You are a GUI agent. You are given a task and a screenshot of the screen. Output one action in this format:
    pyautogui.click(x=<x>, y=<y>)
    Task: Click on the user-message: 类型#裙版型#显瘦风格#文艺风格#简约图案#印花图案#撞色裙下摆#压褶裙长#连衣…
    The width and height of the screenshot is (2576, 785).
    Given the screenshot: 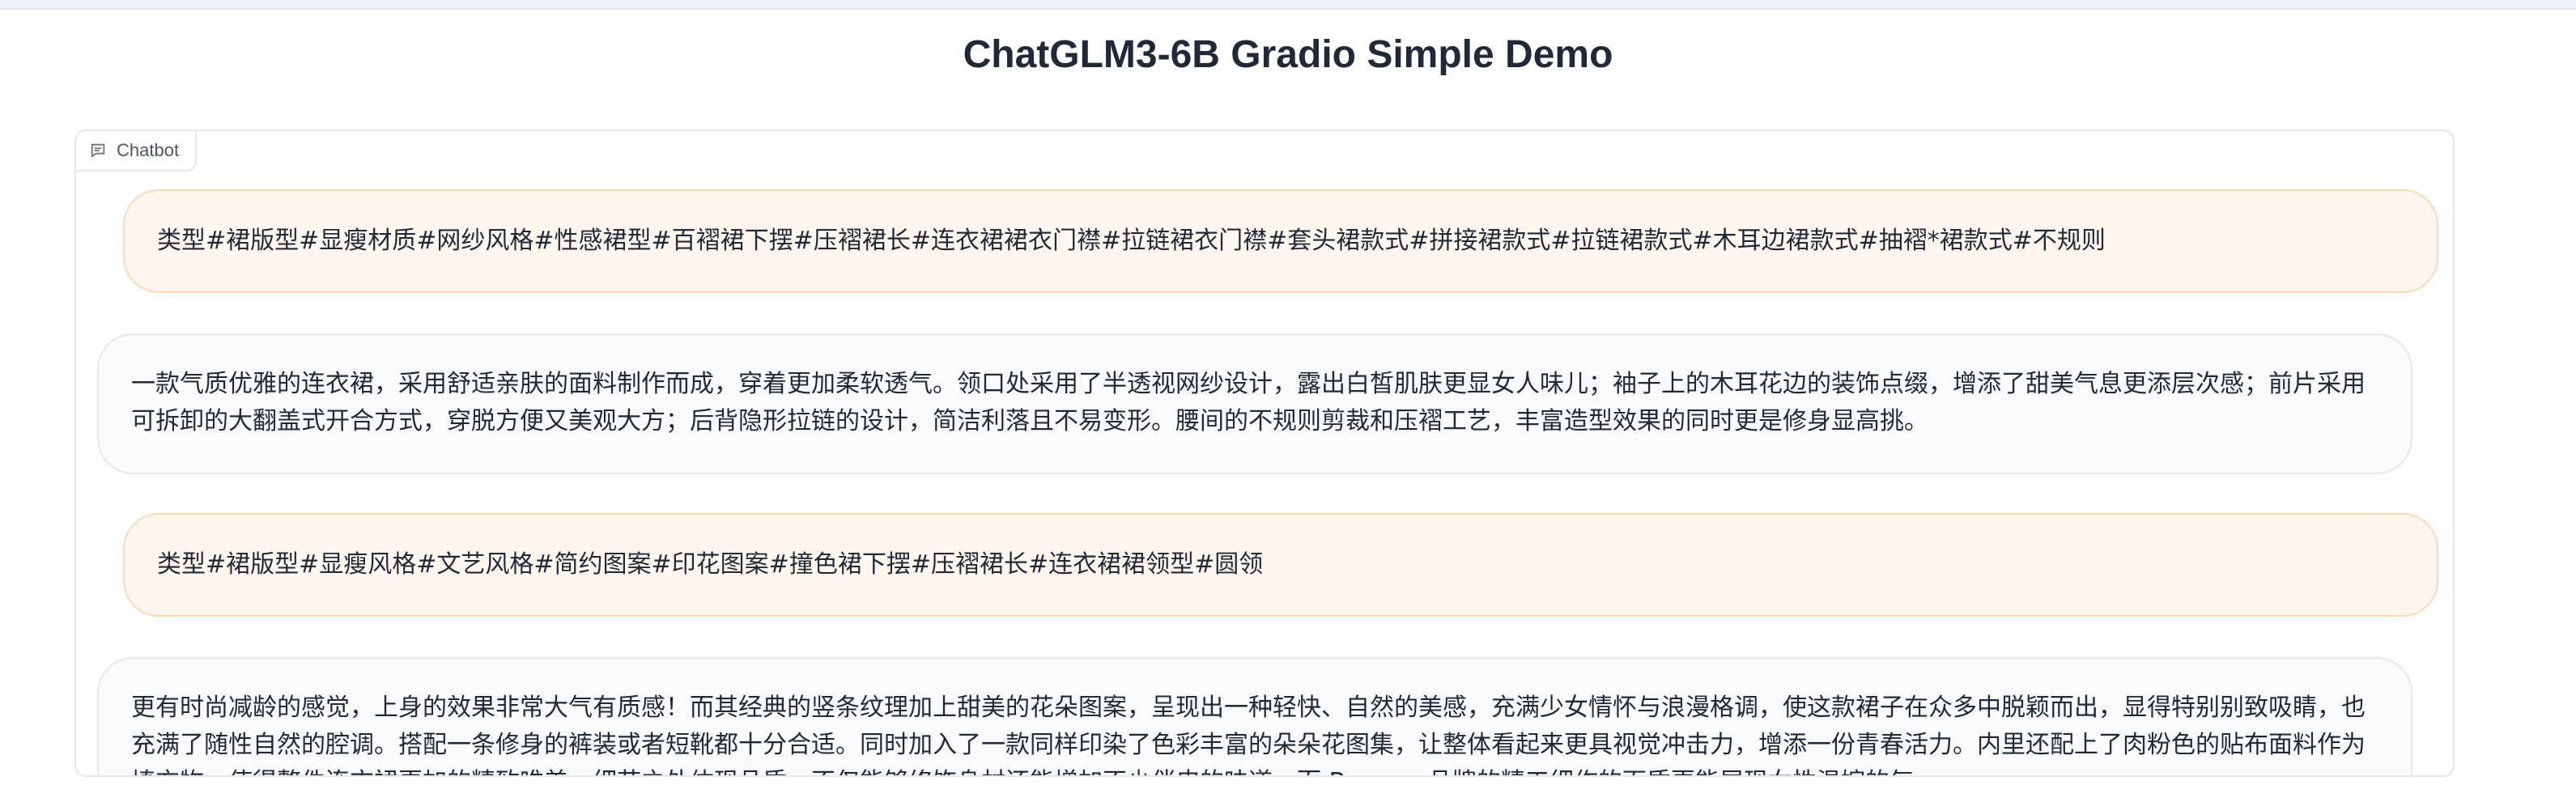 What is the action you would take?
    pyautogui.click(x=1281, y=565)
    